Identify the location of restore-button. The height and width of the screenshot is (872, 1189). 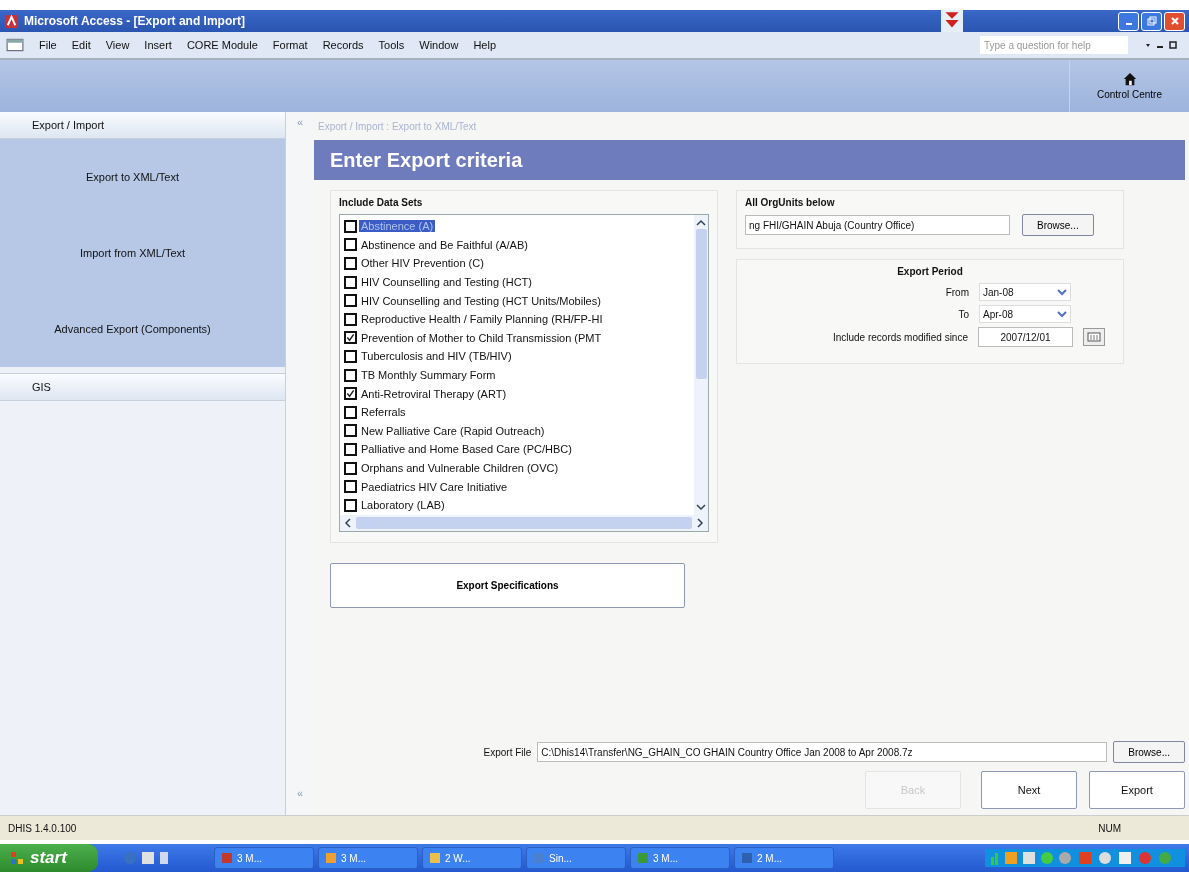
(1151, 21).